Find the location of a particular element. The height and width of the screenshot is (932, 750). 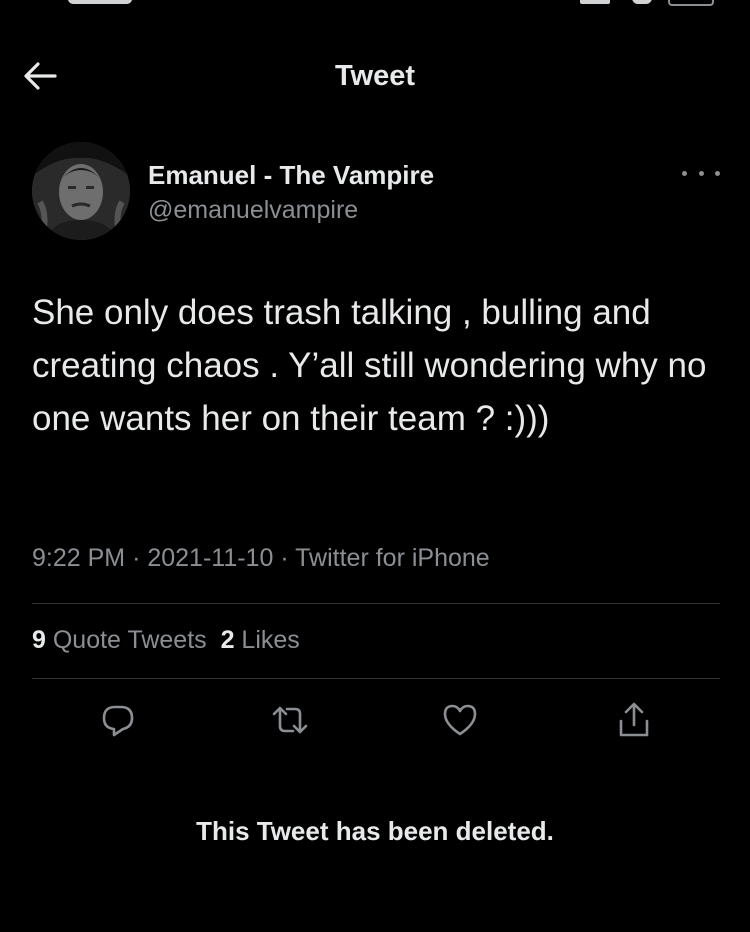

heart-icon is located at coordinates (460, 720).